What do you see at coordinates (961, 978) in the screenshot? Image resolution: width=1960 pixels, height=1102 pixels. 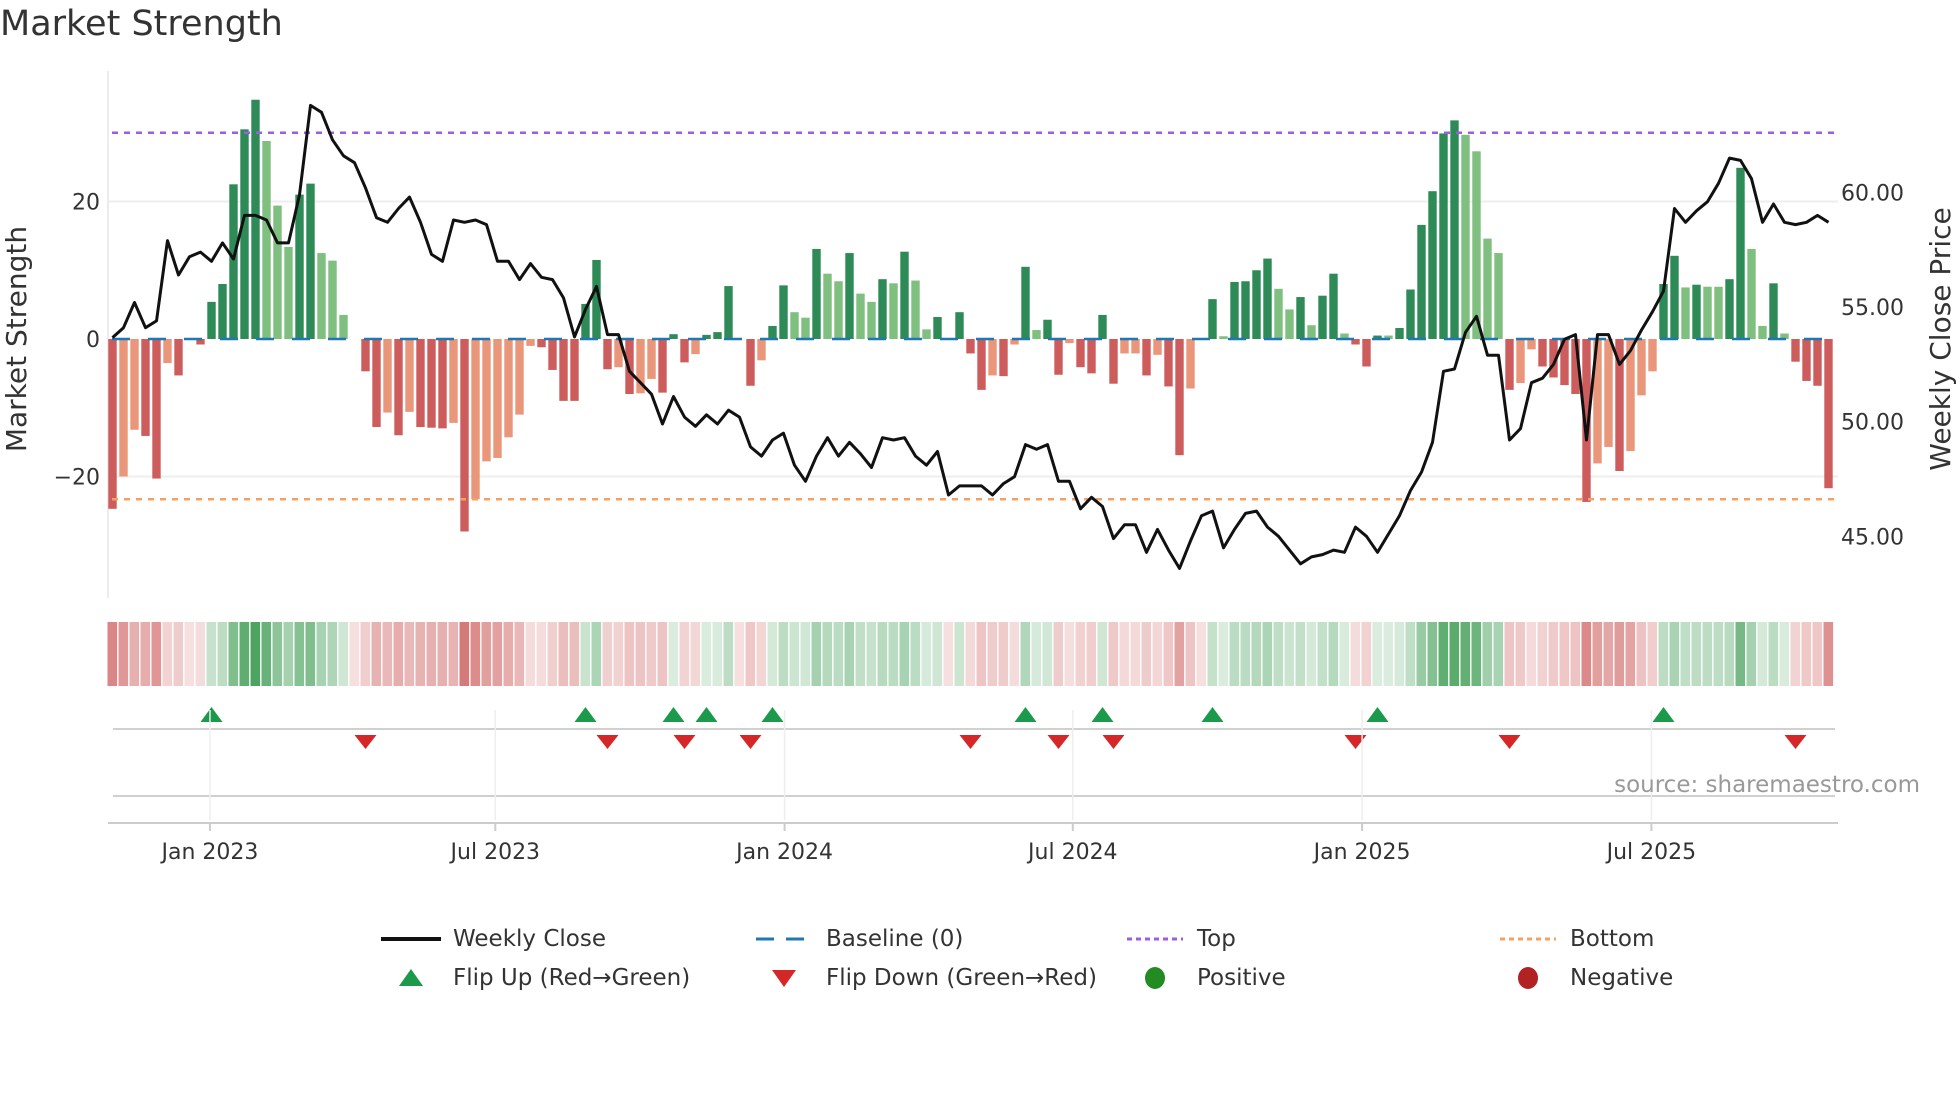 I see `legend-label: Flip Down (Green→Red)` at bounding box center [961, 978].